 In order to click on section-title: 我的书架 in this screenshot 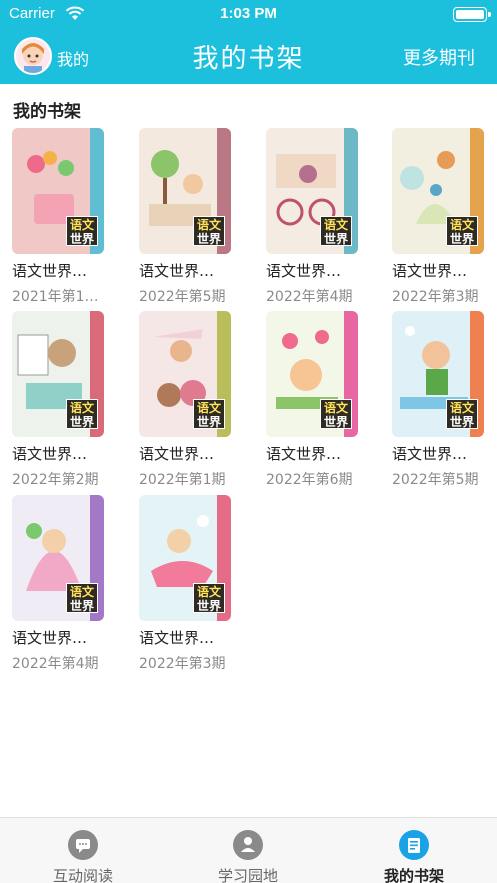, I will do `click(47, 112)`.